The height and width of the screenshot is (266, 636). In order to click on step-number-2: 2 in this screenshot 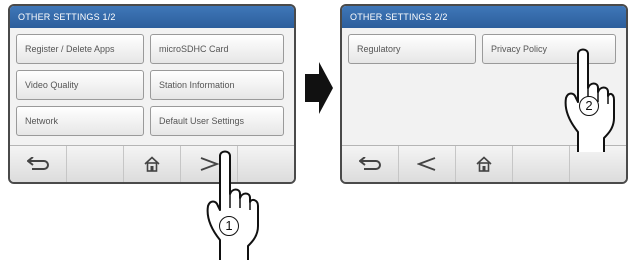, I will do `click(589, 106)`.